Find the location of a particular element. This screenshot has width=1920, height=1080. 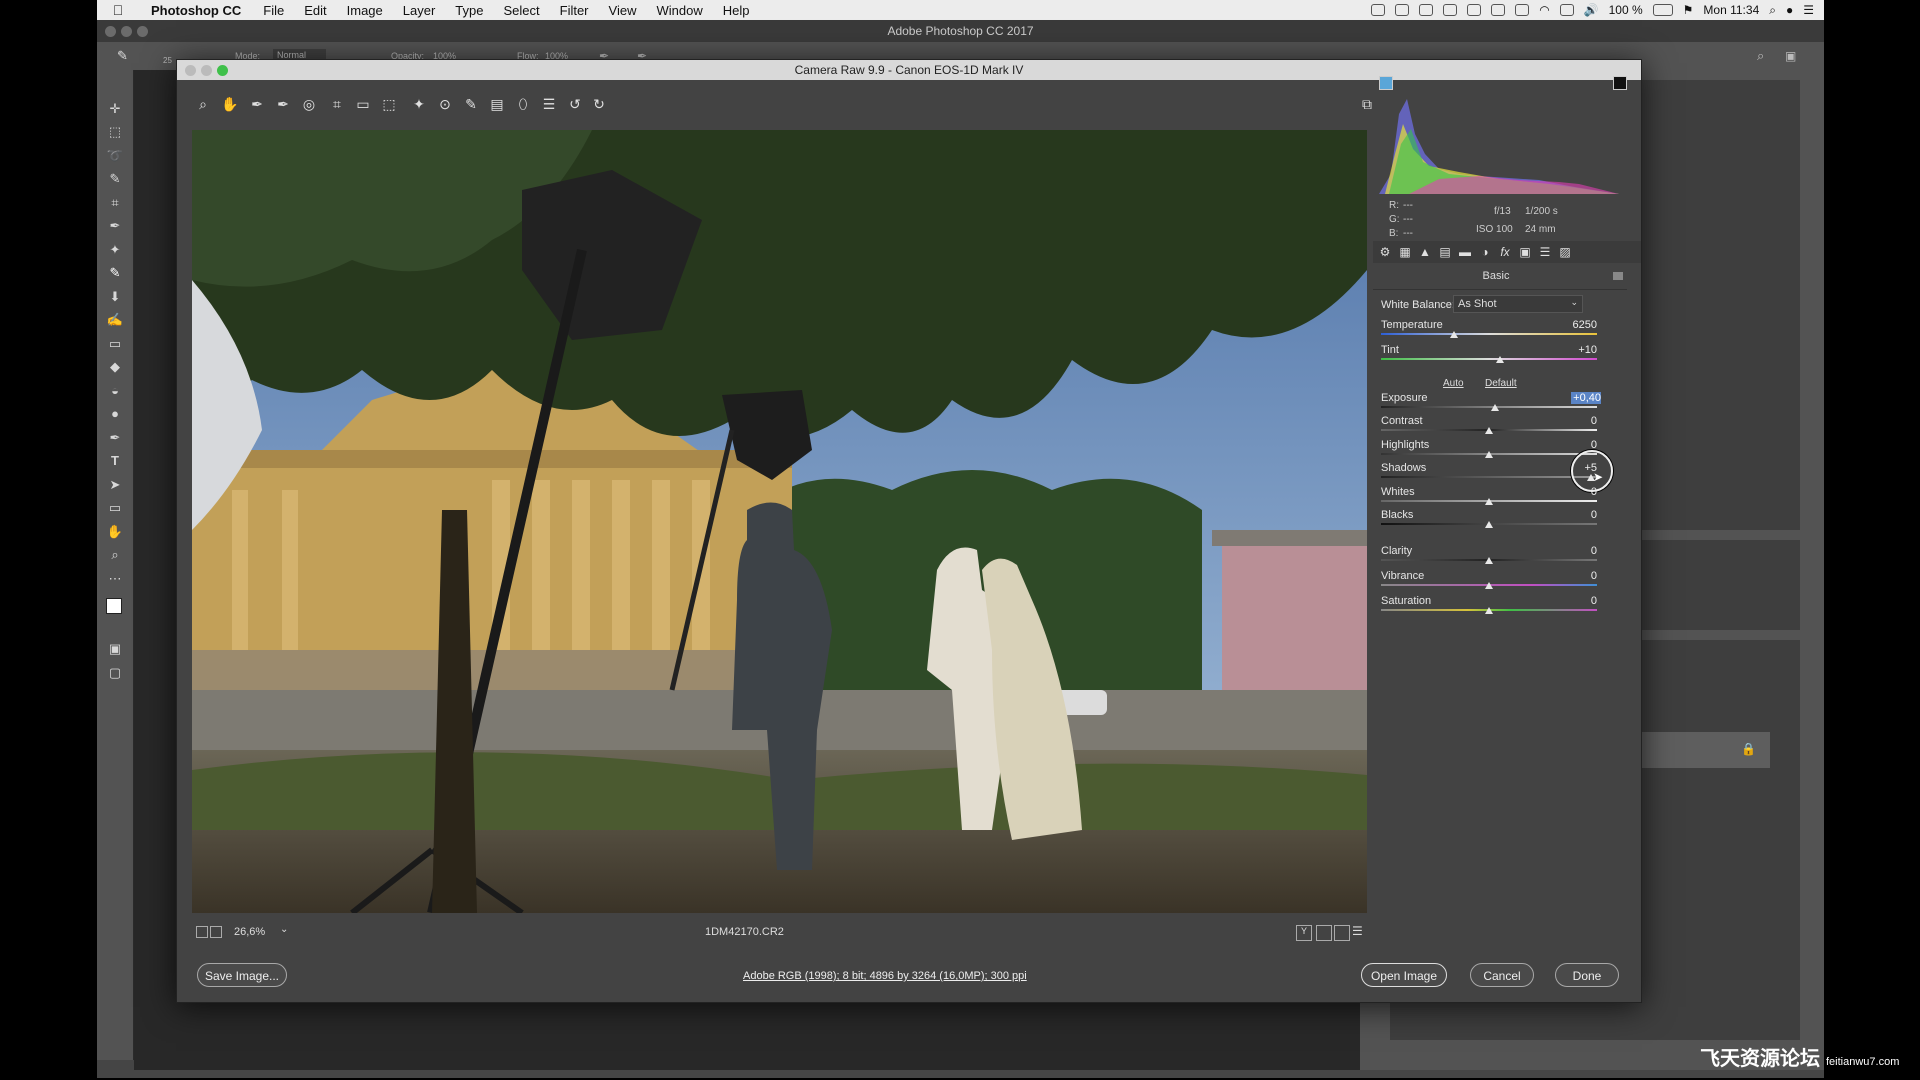

exposure-thumb is located at coordinates (1495, 407).